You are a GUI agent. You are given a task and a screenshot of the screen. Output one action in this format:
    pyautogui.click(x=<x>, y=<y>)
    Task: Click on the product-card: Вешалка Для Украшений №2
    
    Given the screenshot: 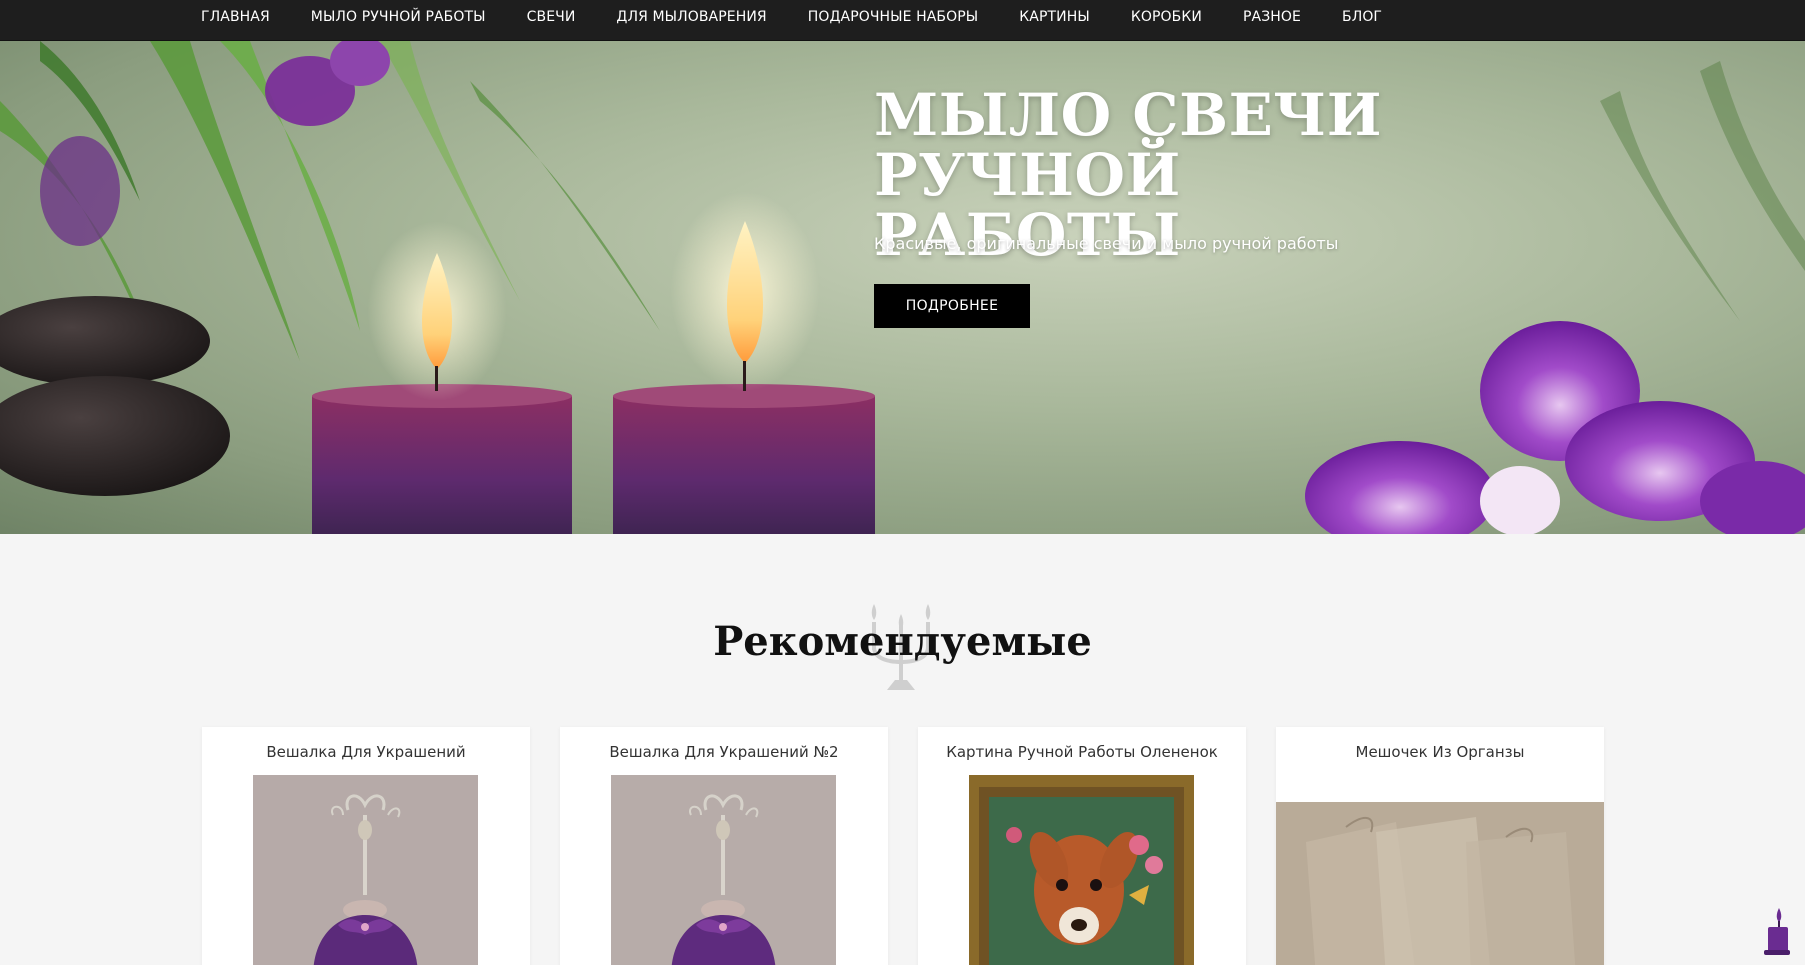 What is the action you would take?
    pyautogui.click(x=724, y=846)
    